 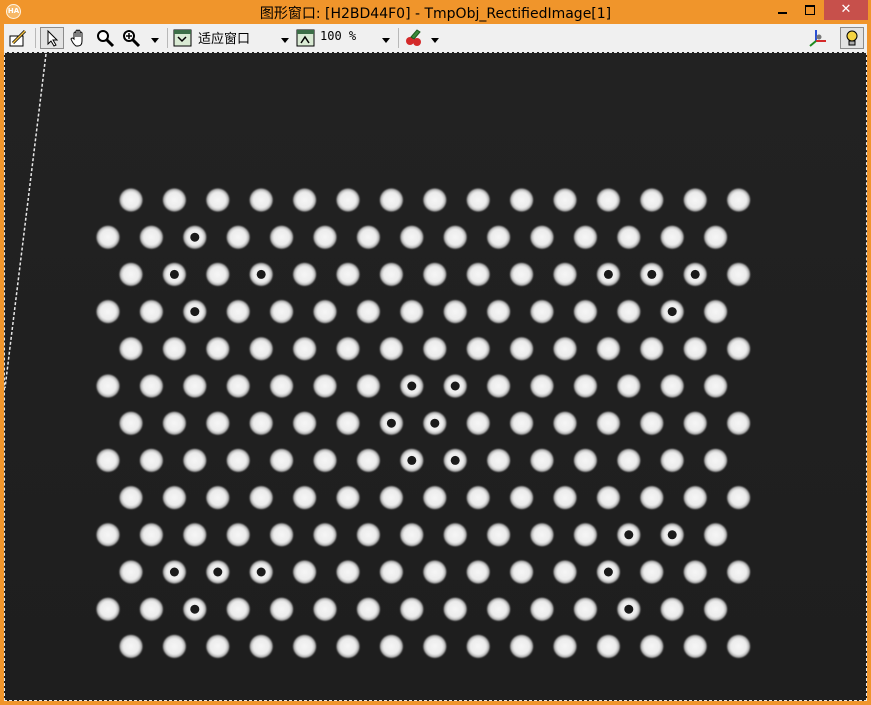 What do you see at coordinates (435, 40) in the screenshot?
I see `color-dropdown-arrow-icon` at bounding box center [435, 40].